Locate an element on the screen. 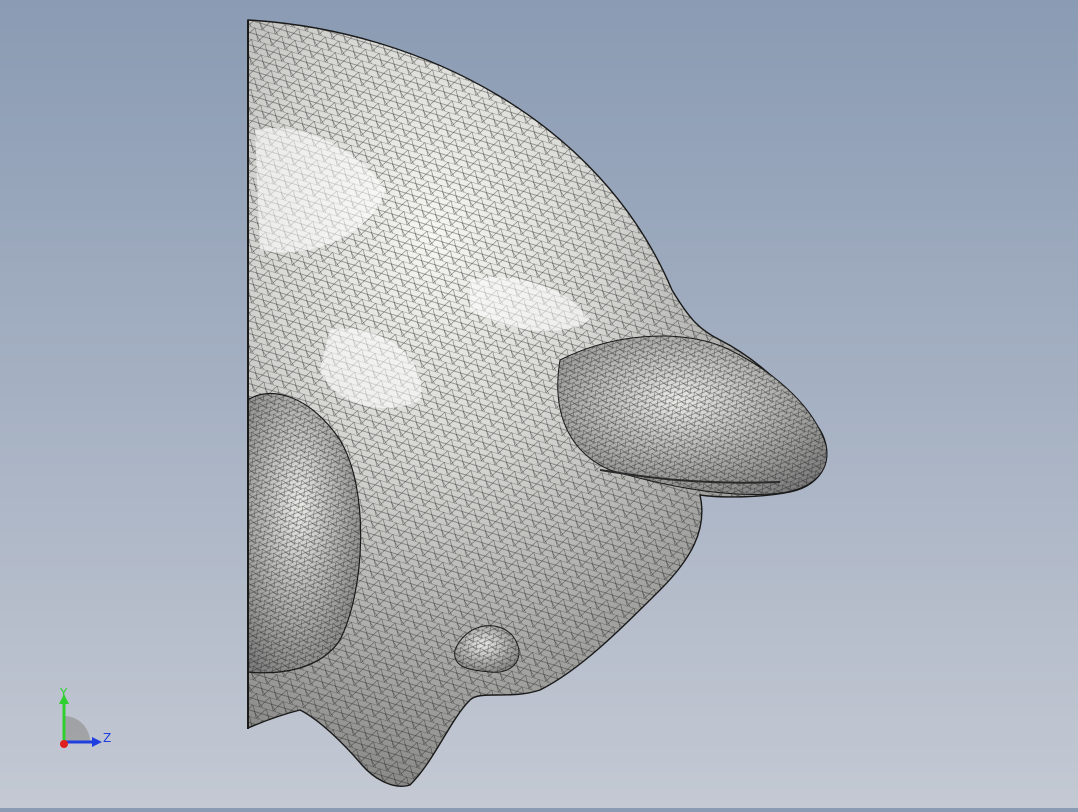  triad-arc is located at coordinates (77, 729).